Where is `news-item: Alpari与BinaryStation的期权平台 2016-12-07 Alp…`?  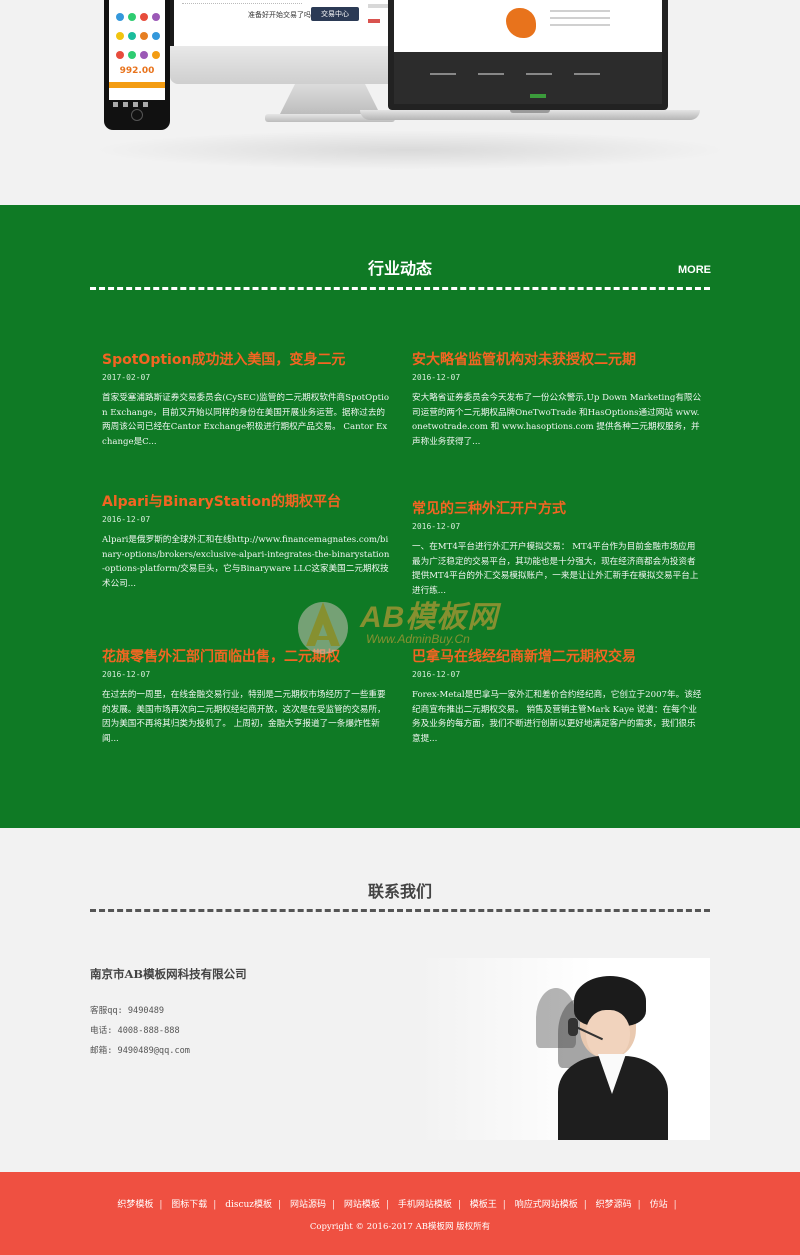
news-item: Alpari与BinaryStation的期权平台 2016-12-07 Alp… is located at coordinates (247, 542).